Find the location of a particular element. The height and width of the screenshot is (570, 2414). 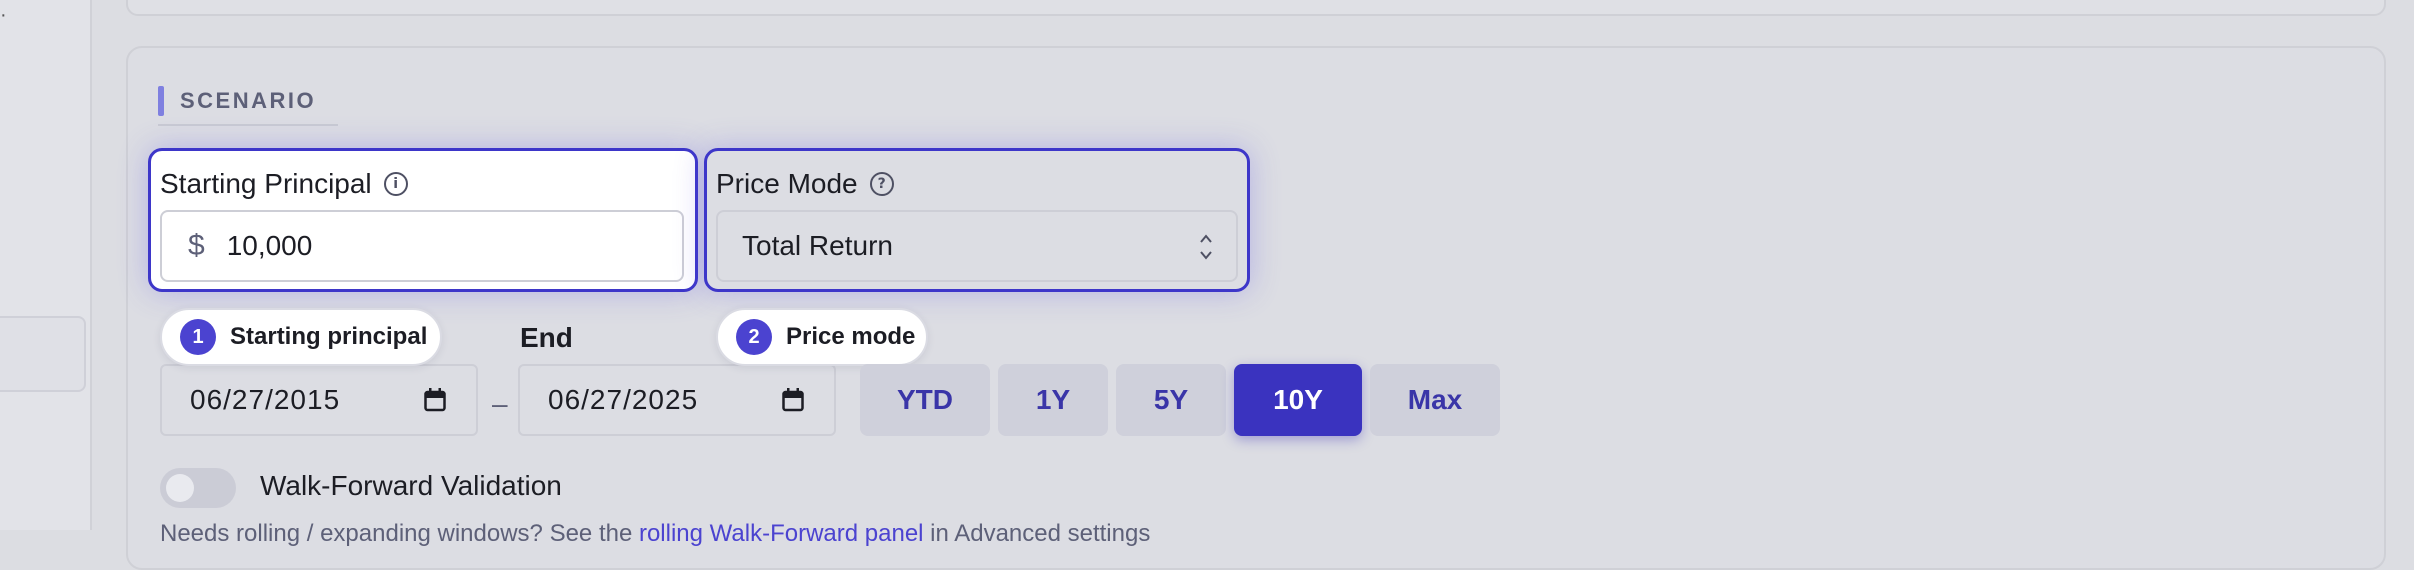

callout-text: Price mode is located at coordinates (851, 336).